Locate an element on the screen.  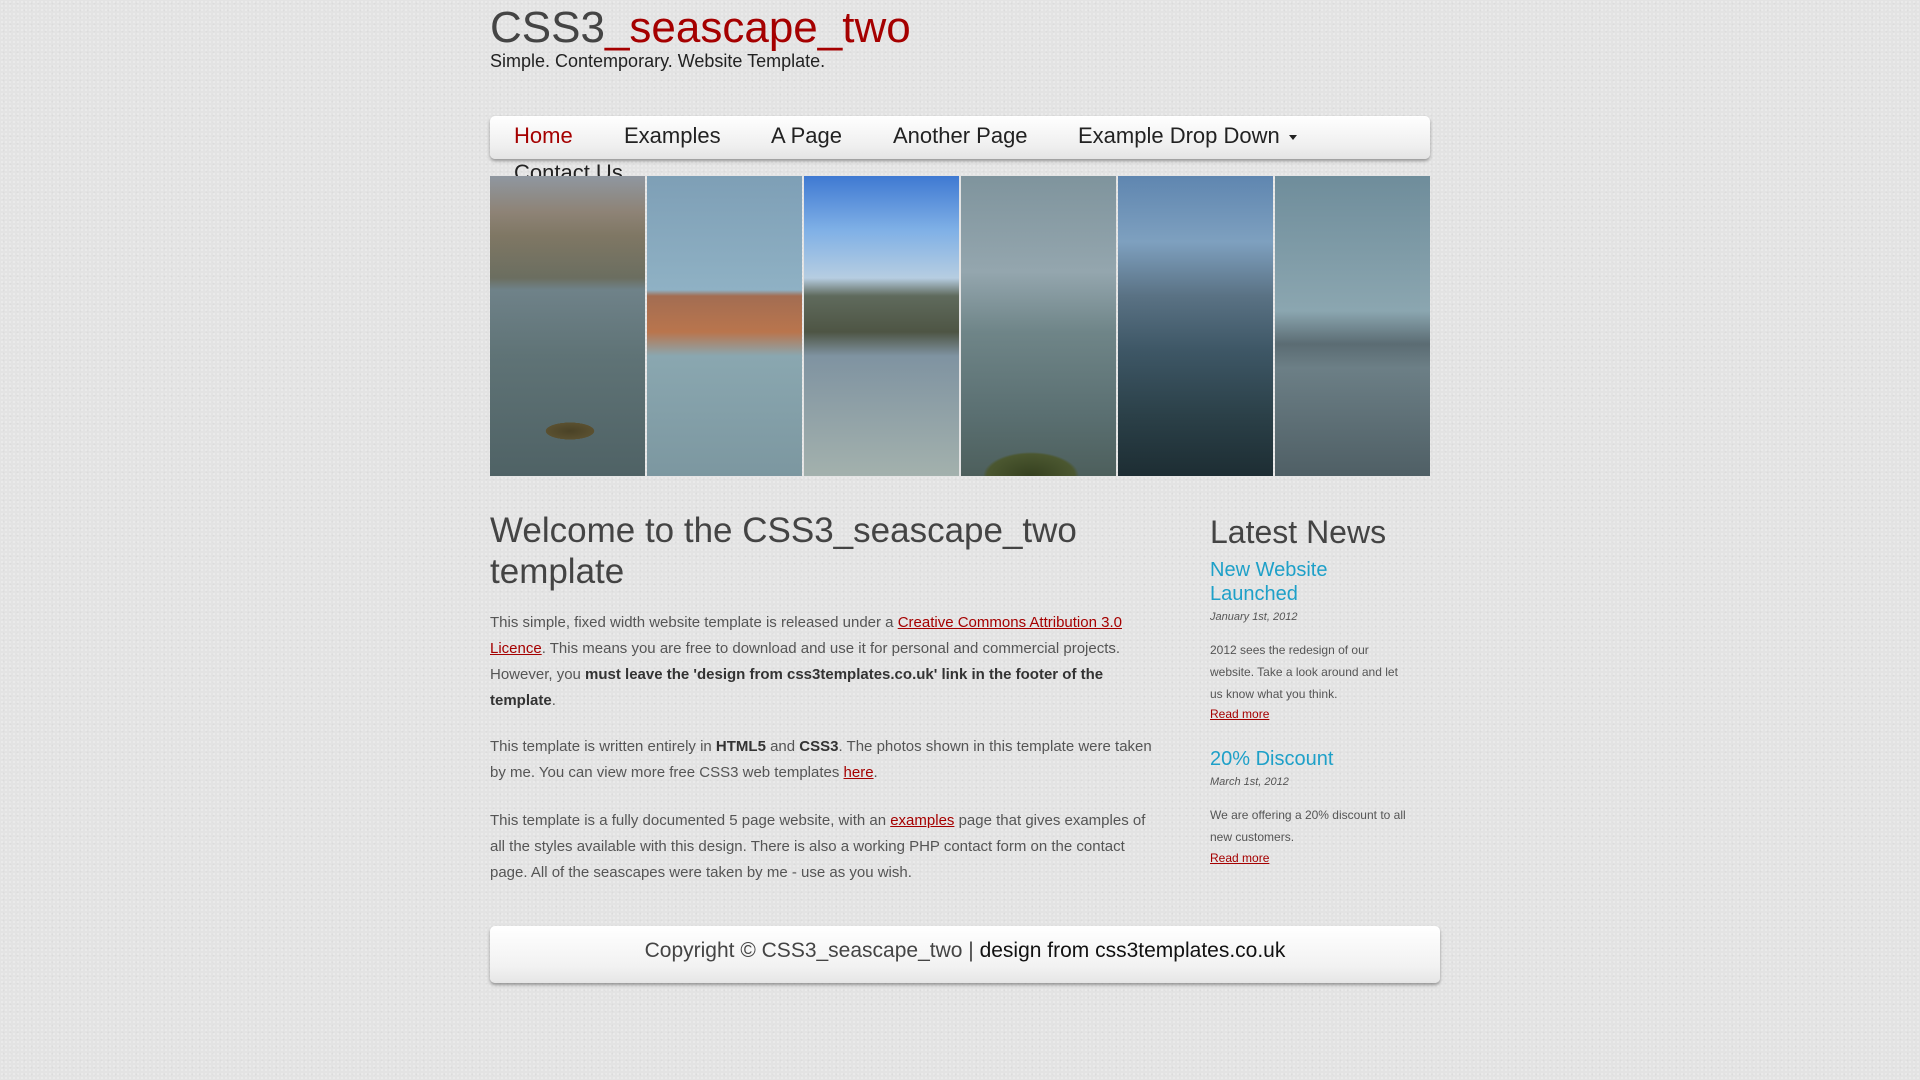
text: and is located at coordinates (782, 746).